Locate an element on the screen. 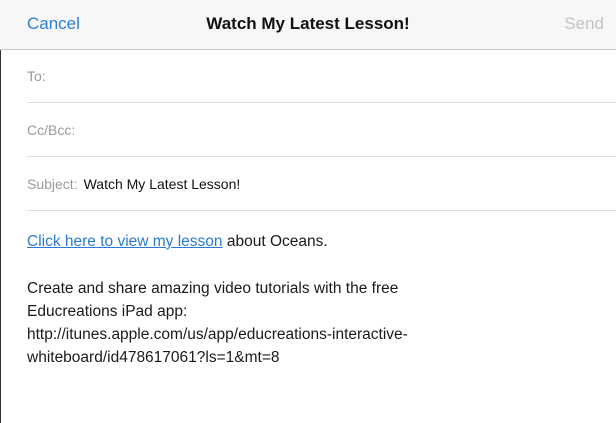 Image resolution: width=616 pixels, height=423 pixels. navigation-bar: Cancel Watch My Latest Lesson! Send is located at coordinates (308, 25).